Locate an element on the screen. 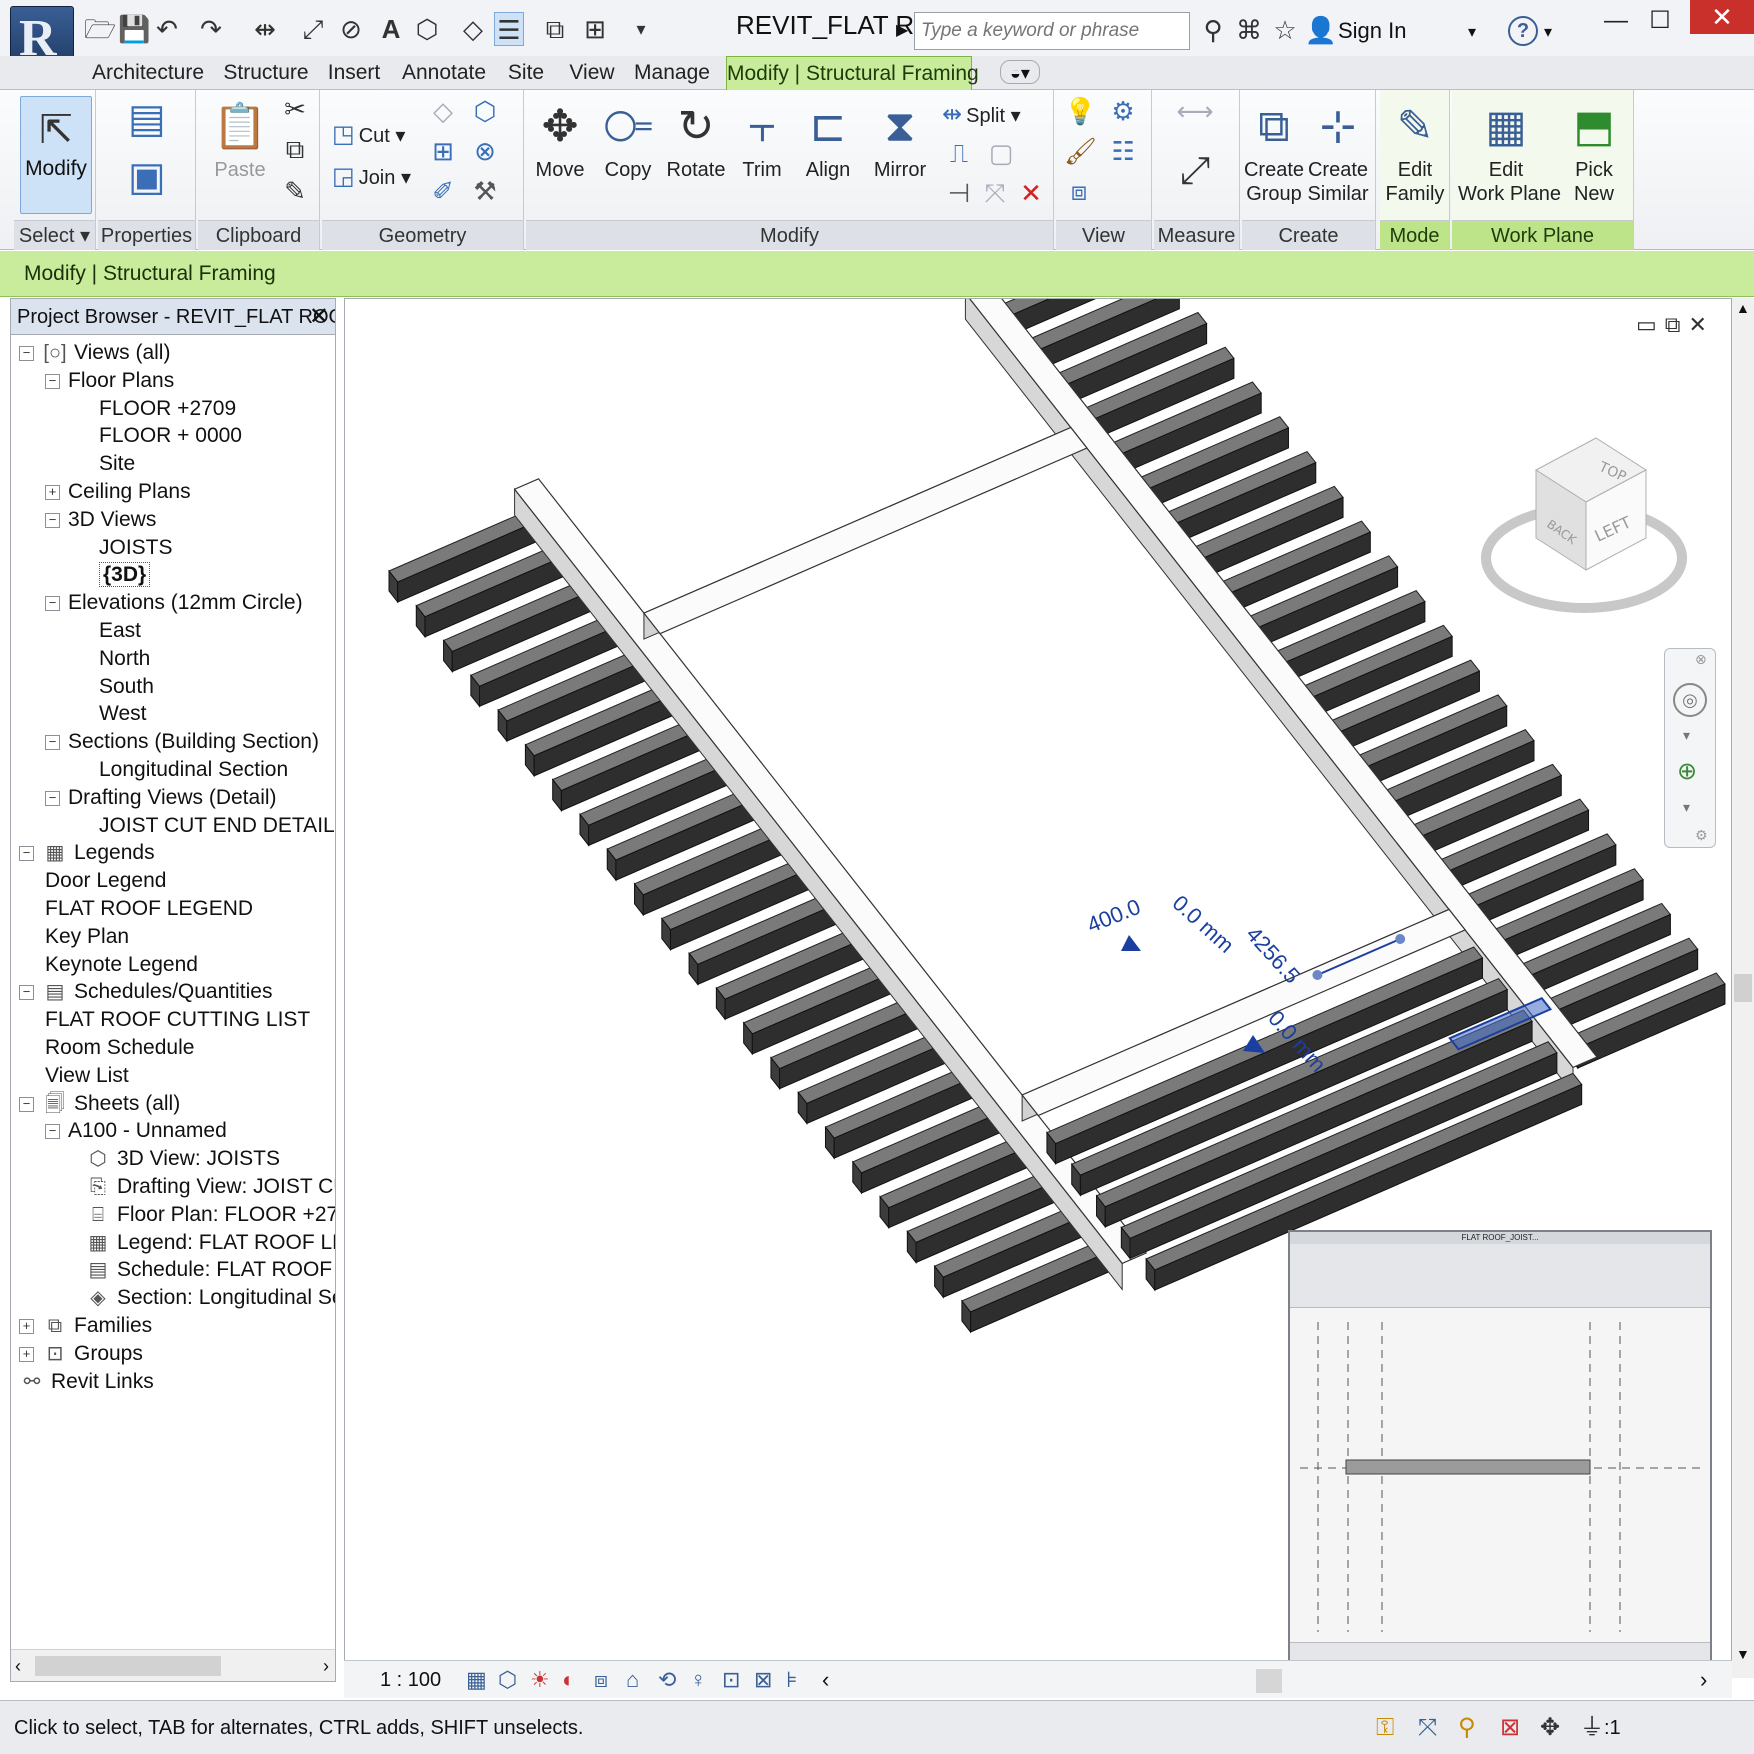  section-icon: ◇ is located at coordinates (473, 29).